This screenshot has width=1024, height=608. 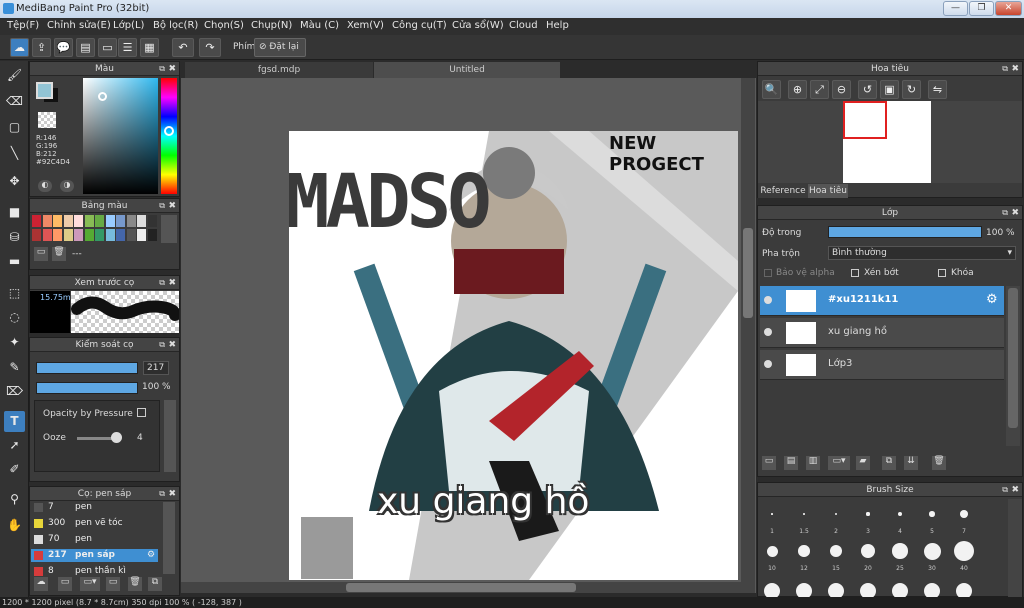 I want to click on brush-list-item: 7 pen, so click(x=94, y=507).